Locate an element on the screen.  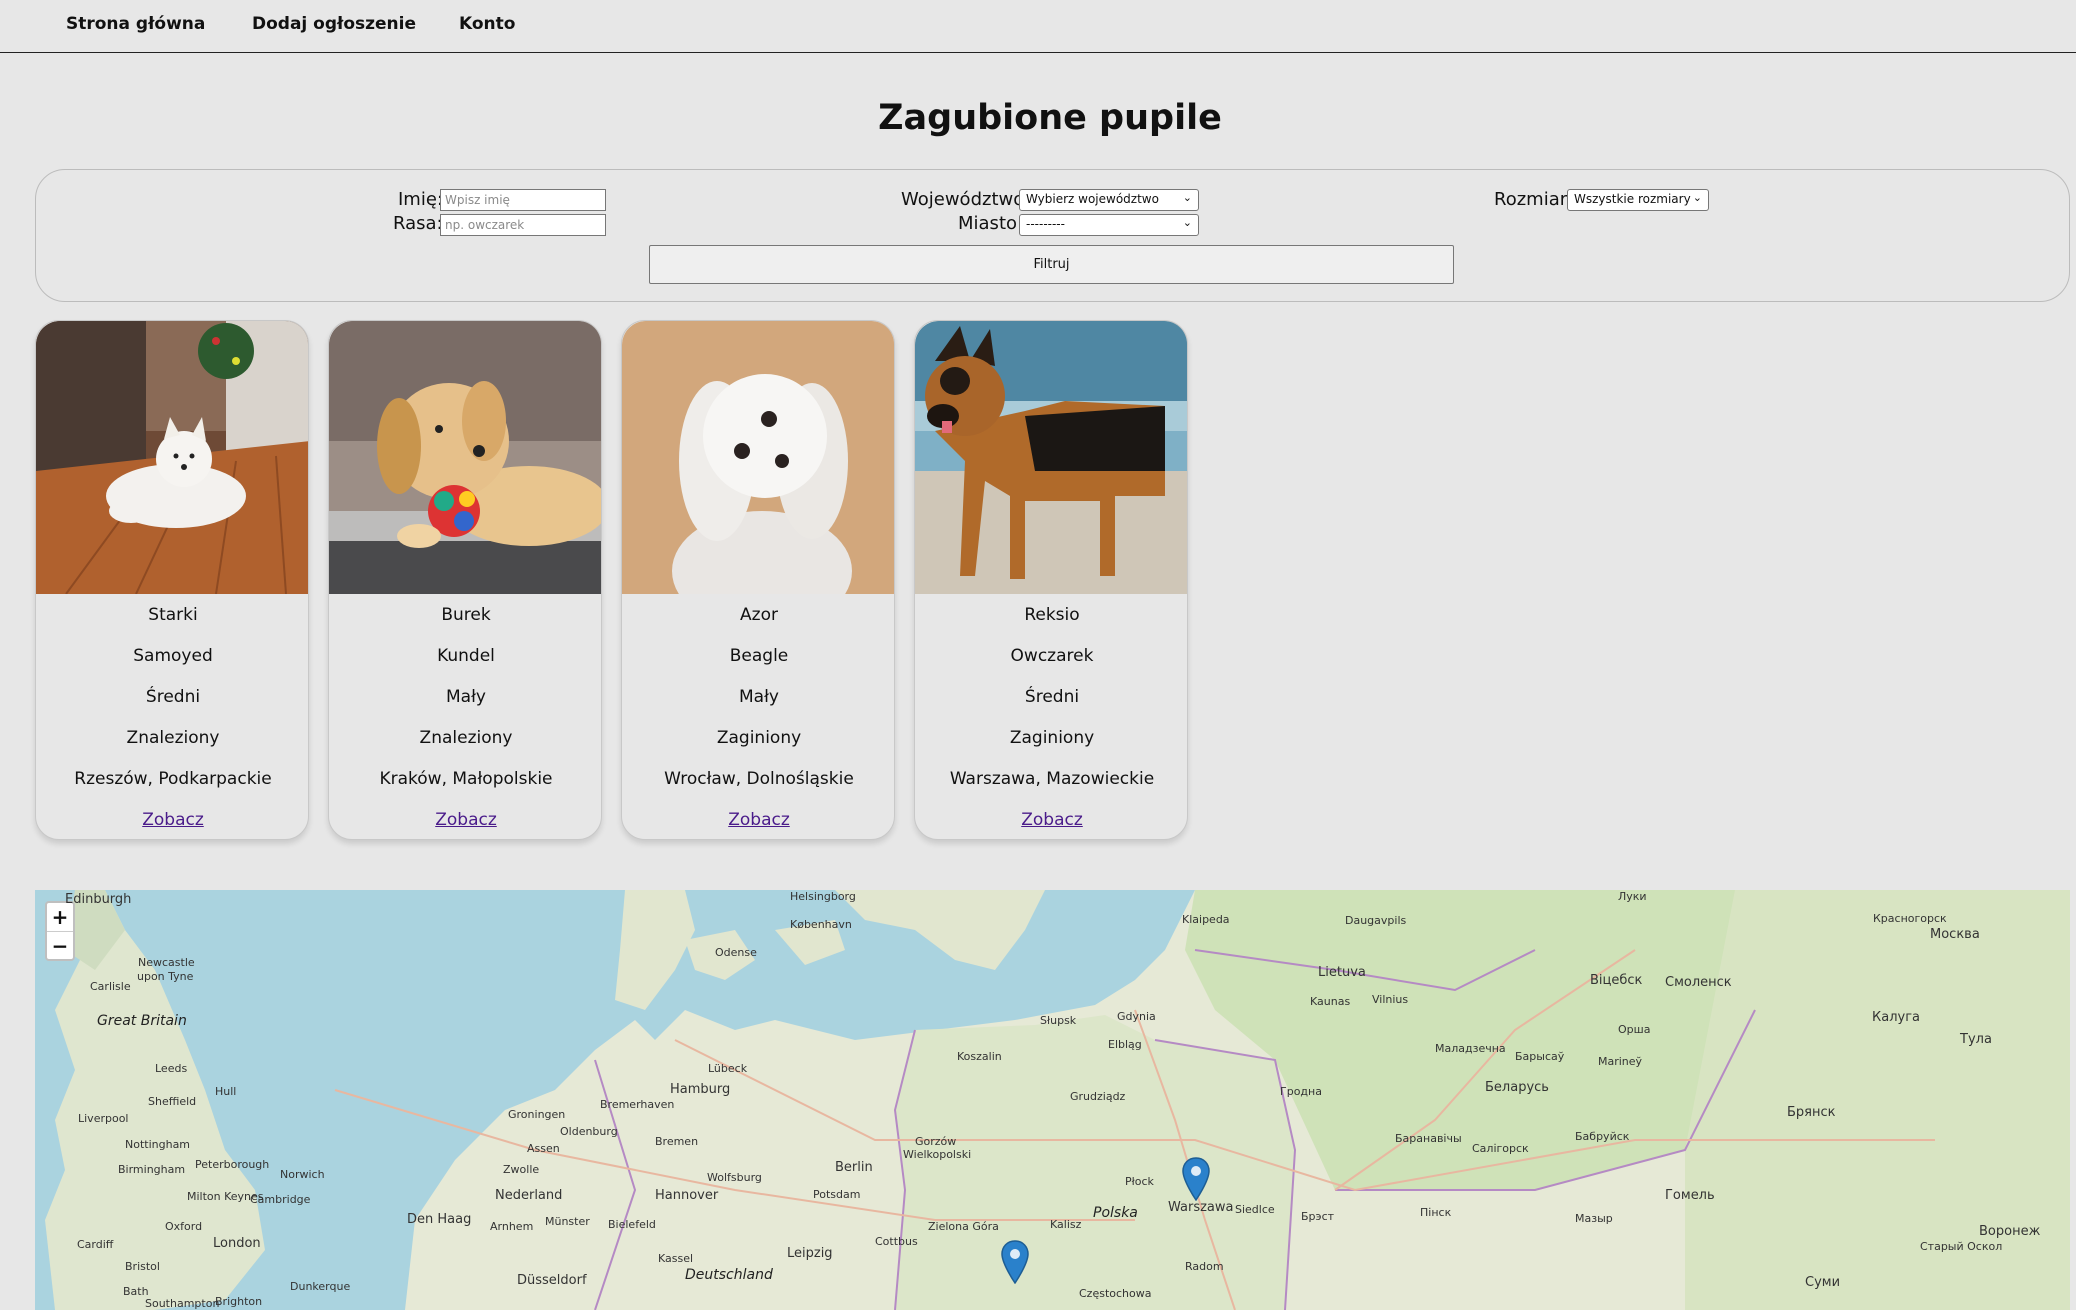
map-label: Lübeck is located at coordinates (728, 1068).